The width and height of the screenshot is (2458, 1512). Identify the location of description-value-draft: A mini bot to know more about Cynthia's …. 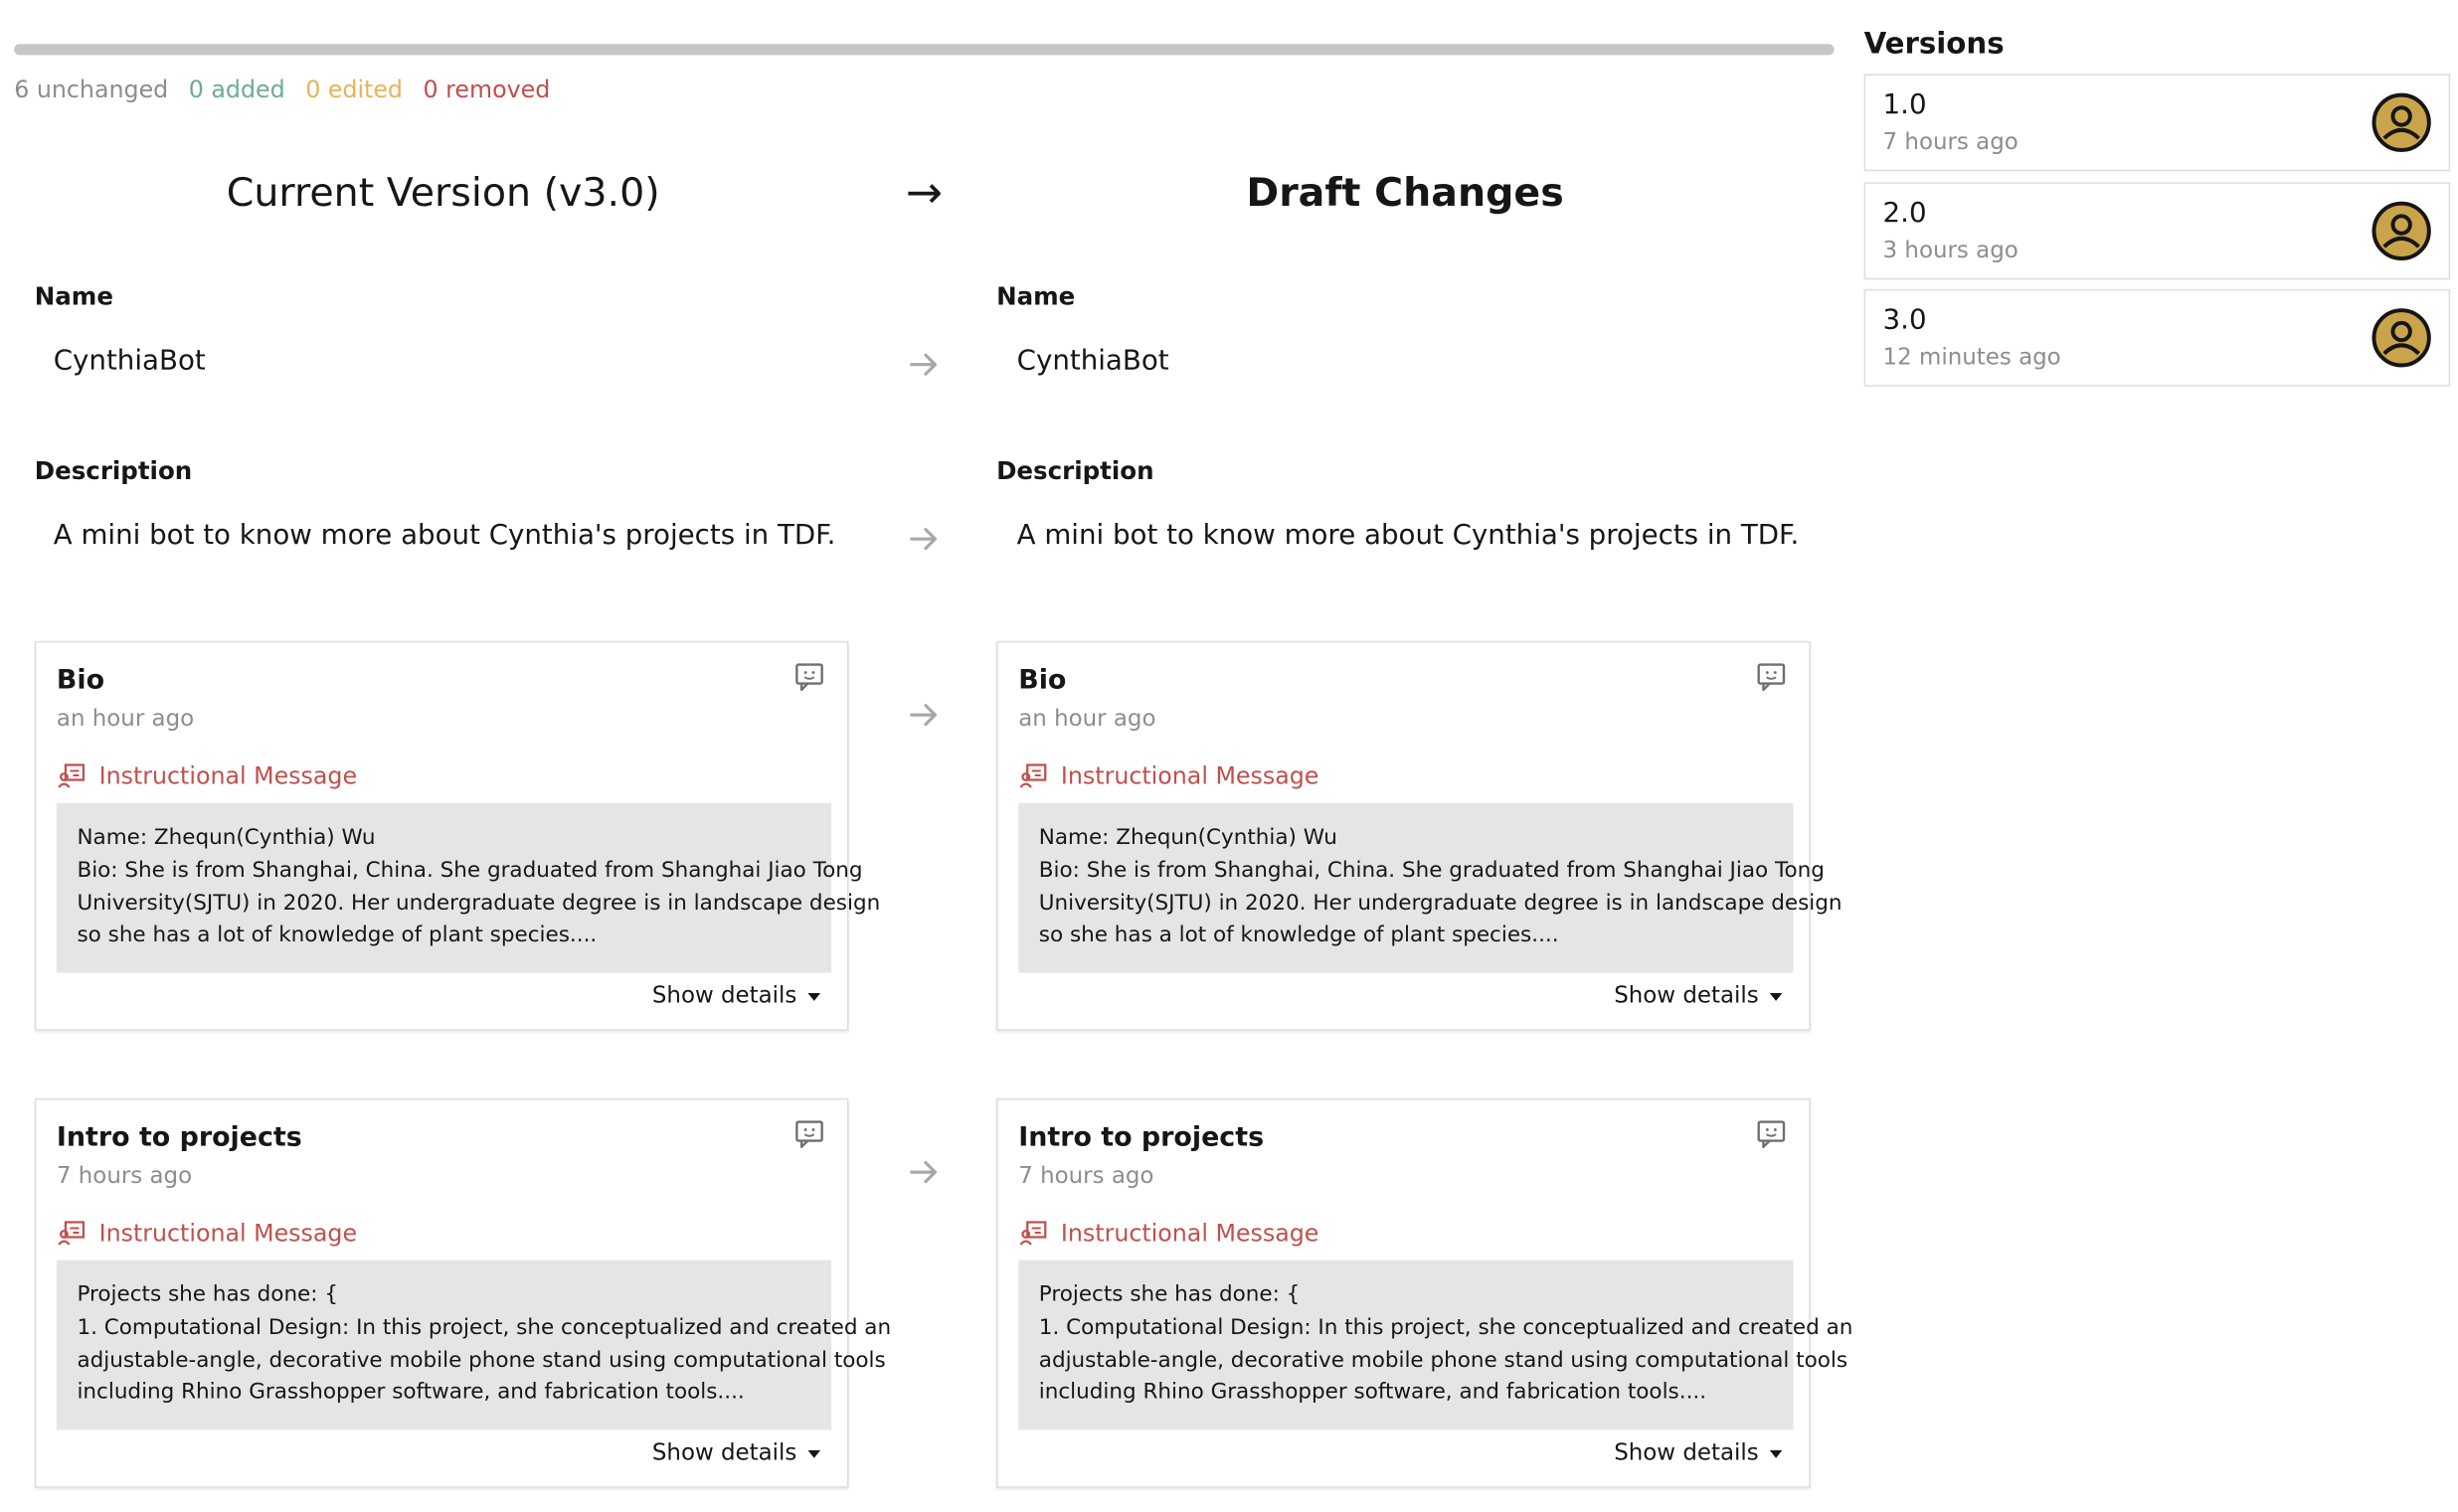
(1408, 536).